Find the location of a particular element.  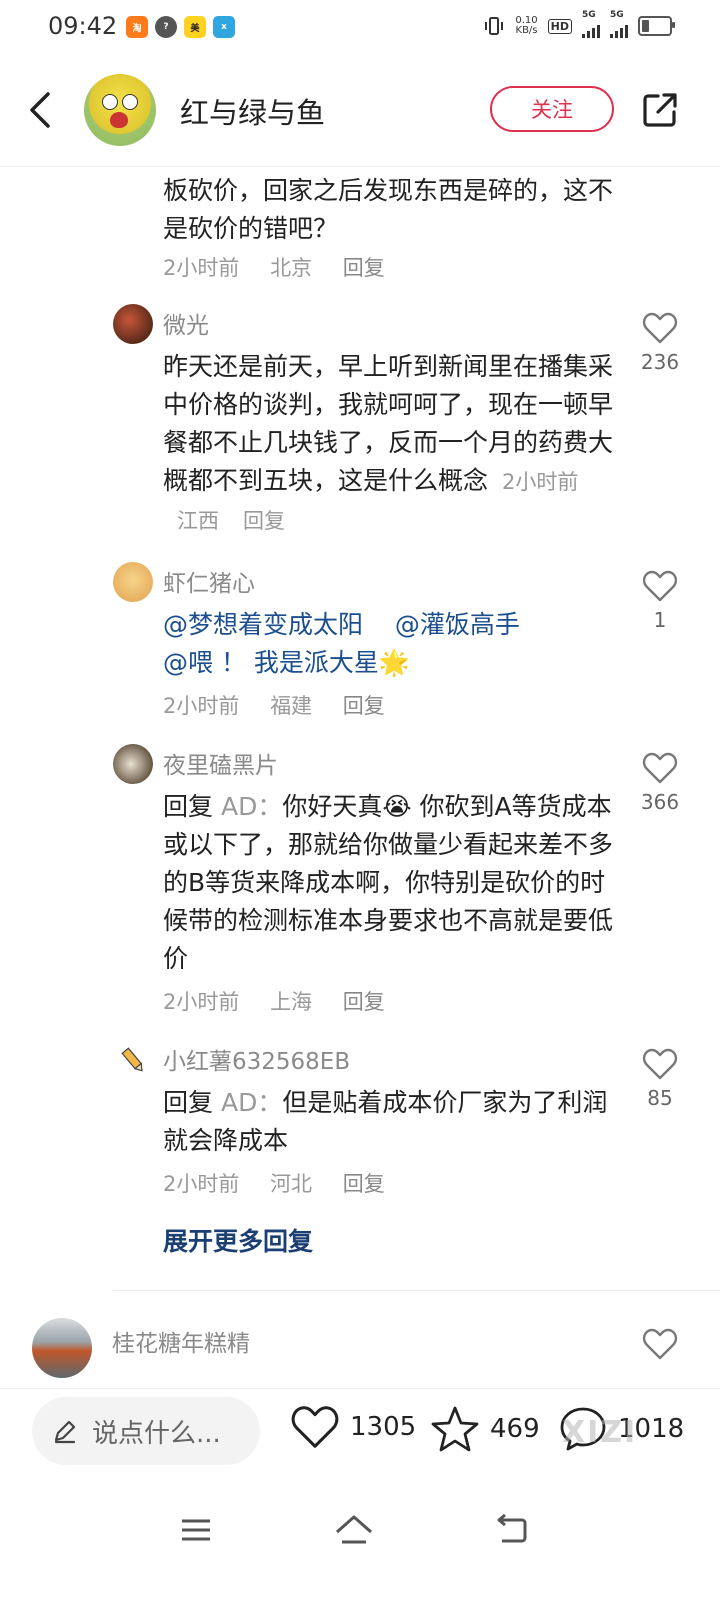

back-button is located at coordinates (44, 110).